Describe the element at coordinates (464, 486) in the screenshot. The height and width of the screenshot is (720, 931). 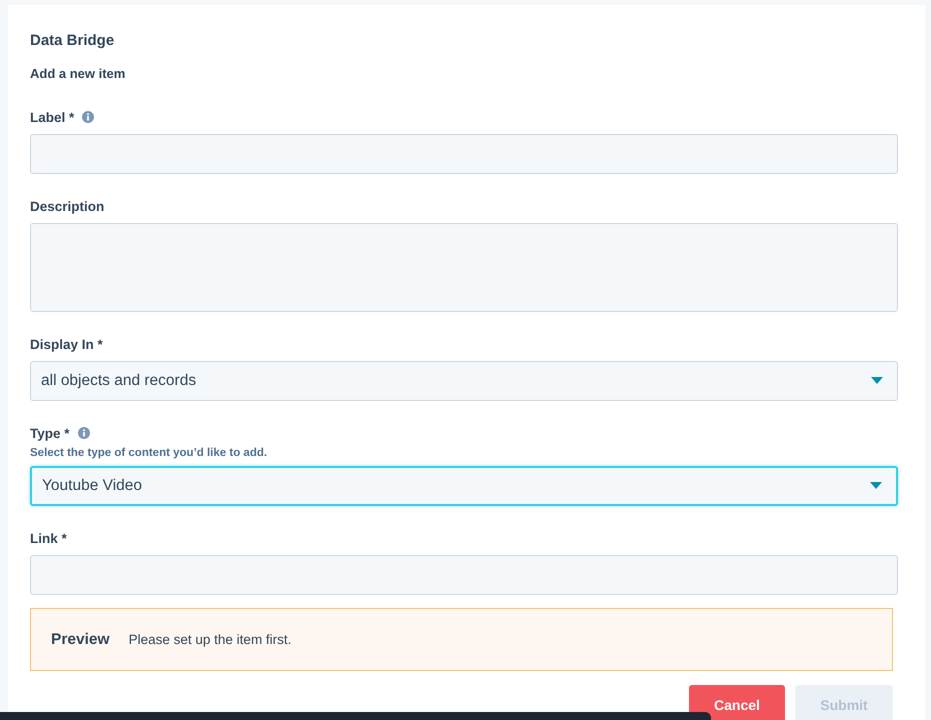
I see `dropdown-select: Youtube Video` at that location.